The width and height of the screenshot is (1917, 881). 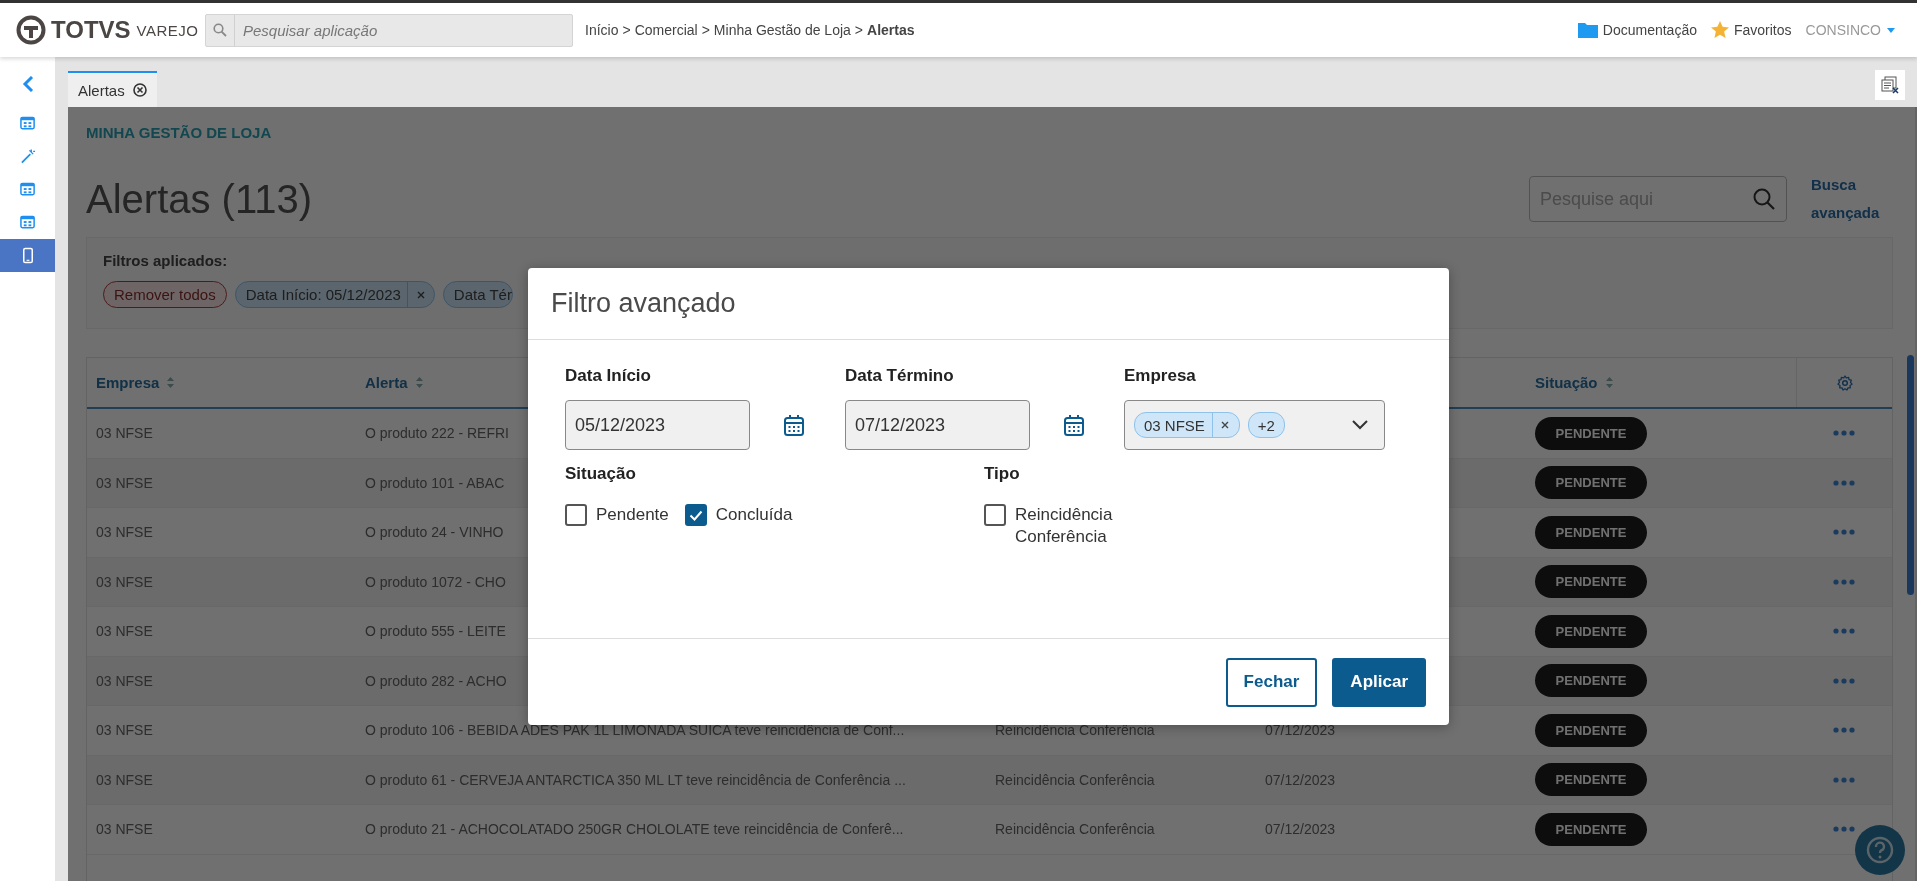 What do you see at coordinates (602, 30) in the screenshot?
I see `breadcrumb-item: Início` at bounding box center [602, 30].